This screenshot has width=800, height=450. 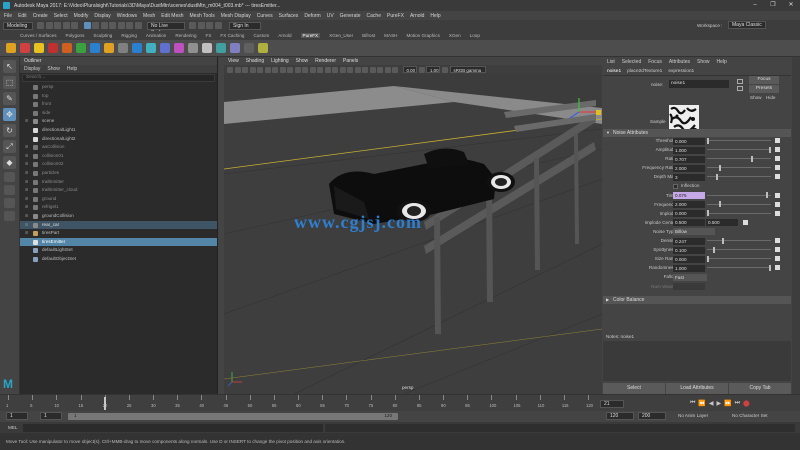 I want to click on ae-menu-selected: Selected, so click(x=631, y=62).